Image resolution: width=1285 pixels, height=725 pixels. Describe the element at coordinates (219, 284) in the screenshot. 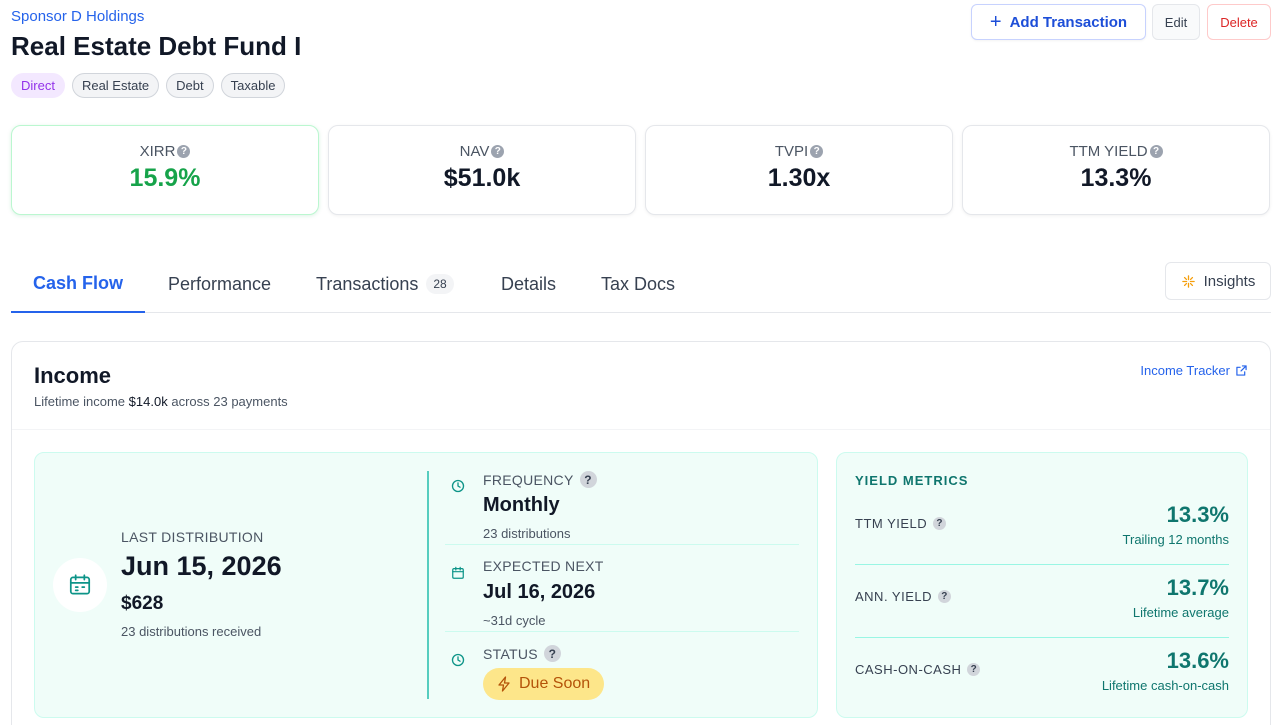

I see `tab-performance: Performance` at that location.